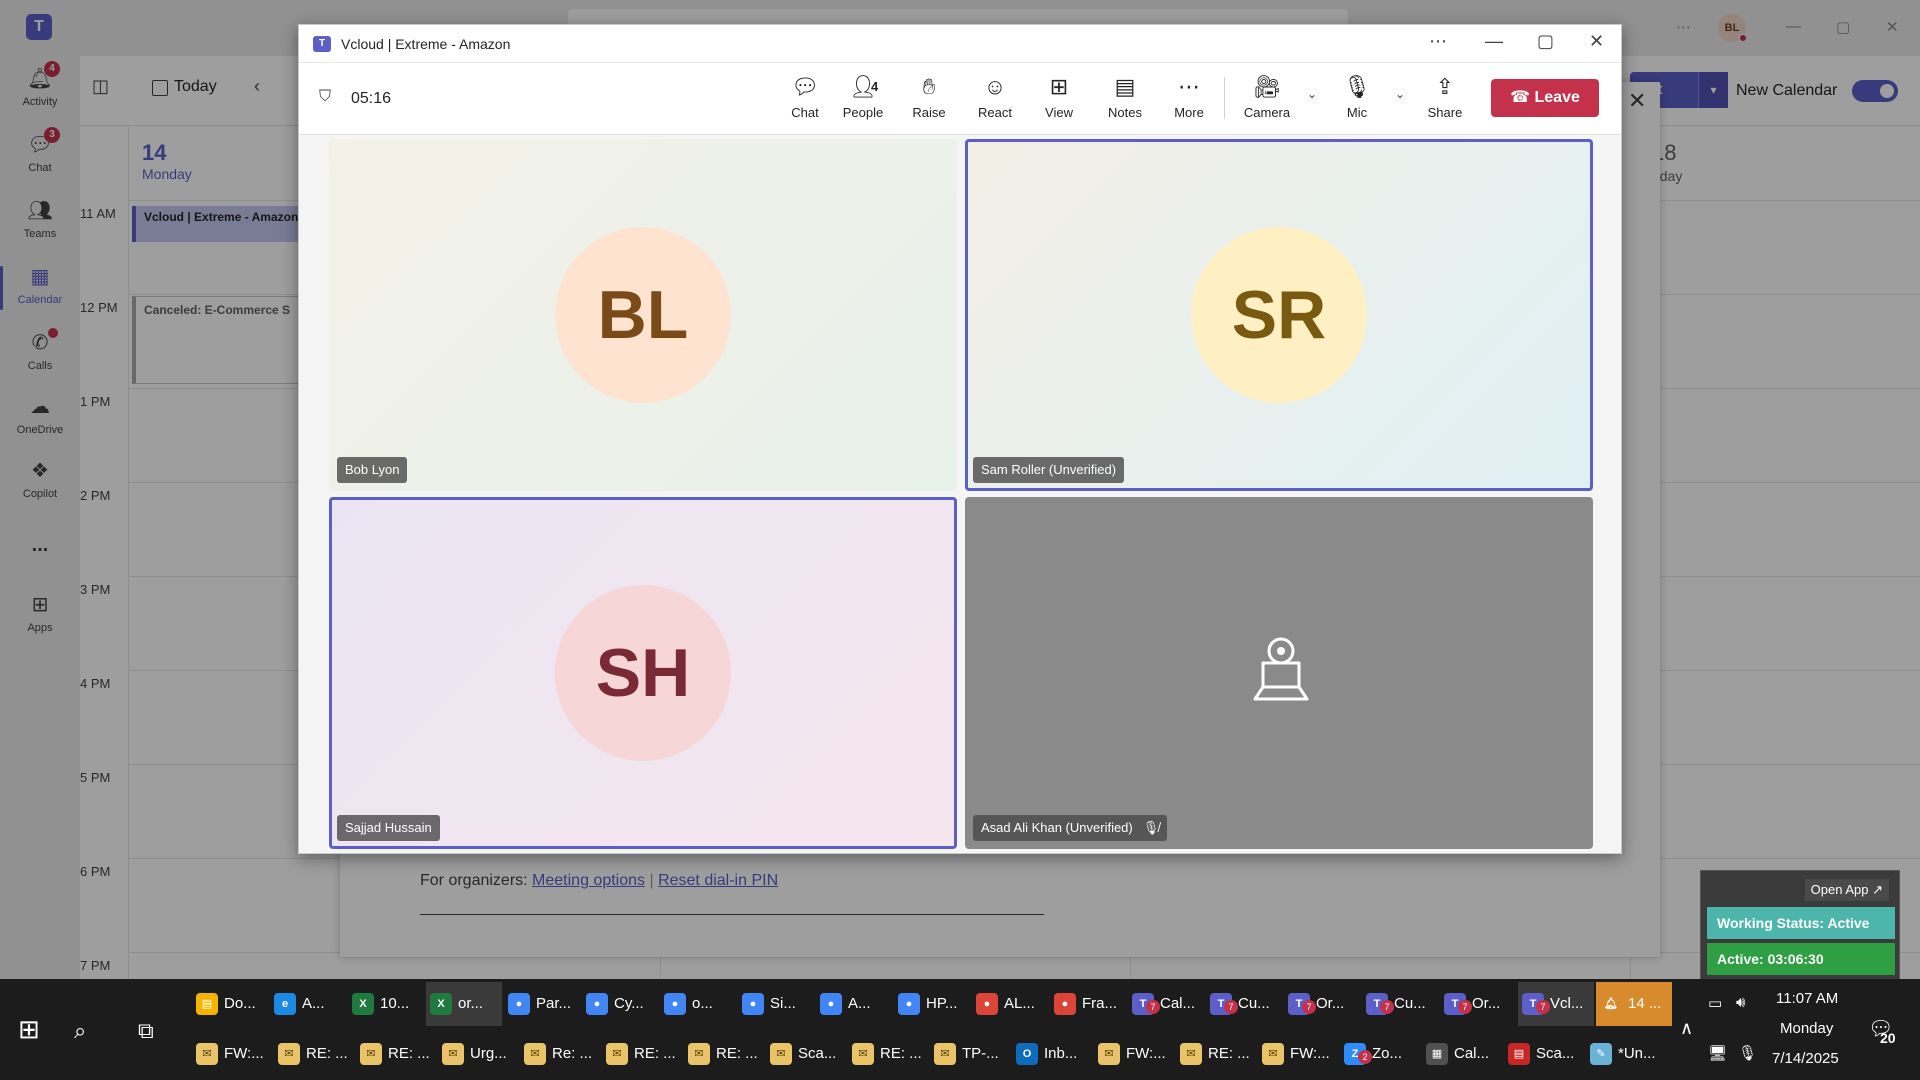 The height and width of the screenshot is (1080, 1920). I want to click on clock-day: Monday, so click(1806, 1028).